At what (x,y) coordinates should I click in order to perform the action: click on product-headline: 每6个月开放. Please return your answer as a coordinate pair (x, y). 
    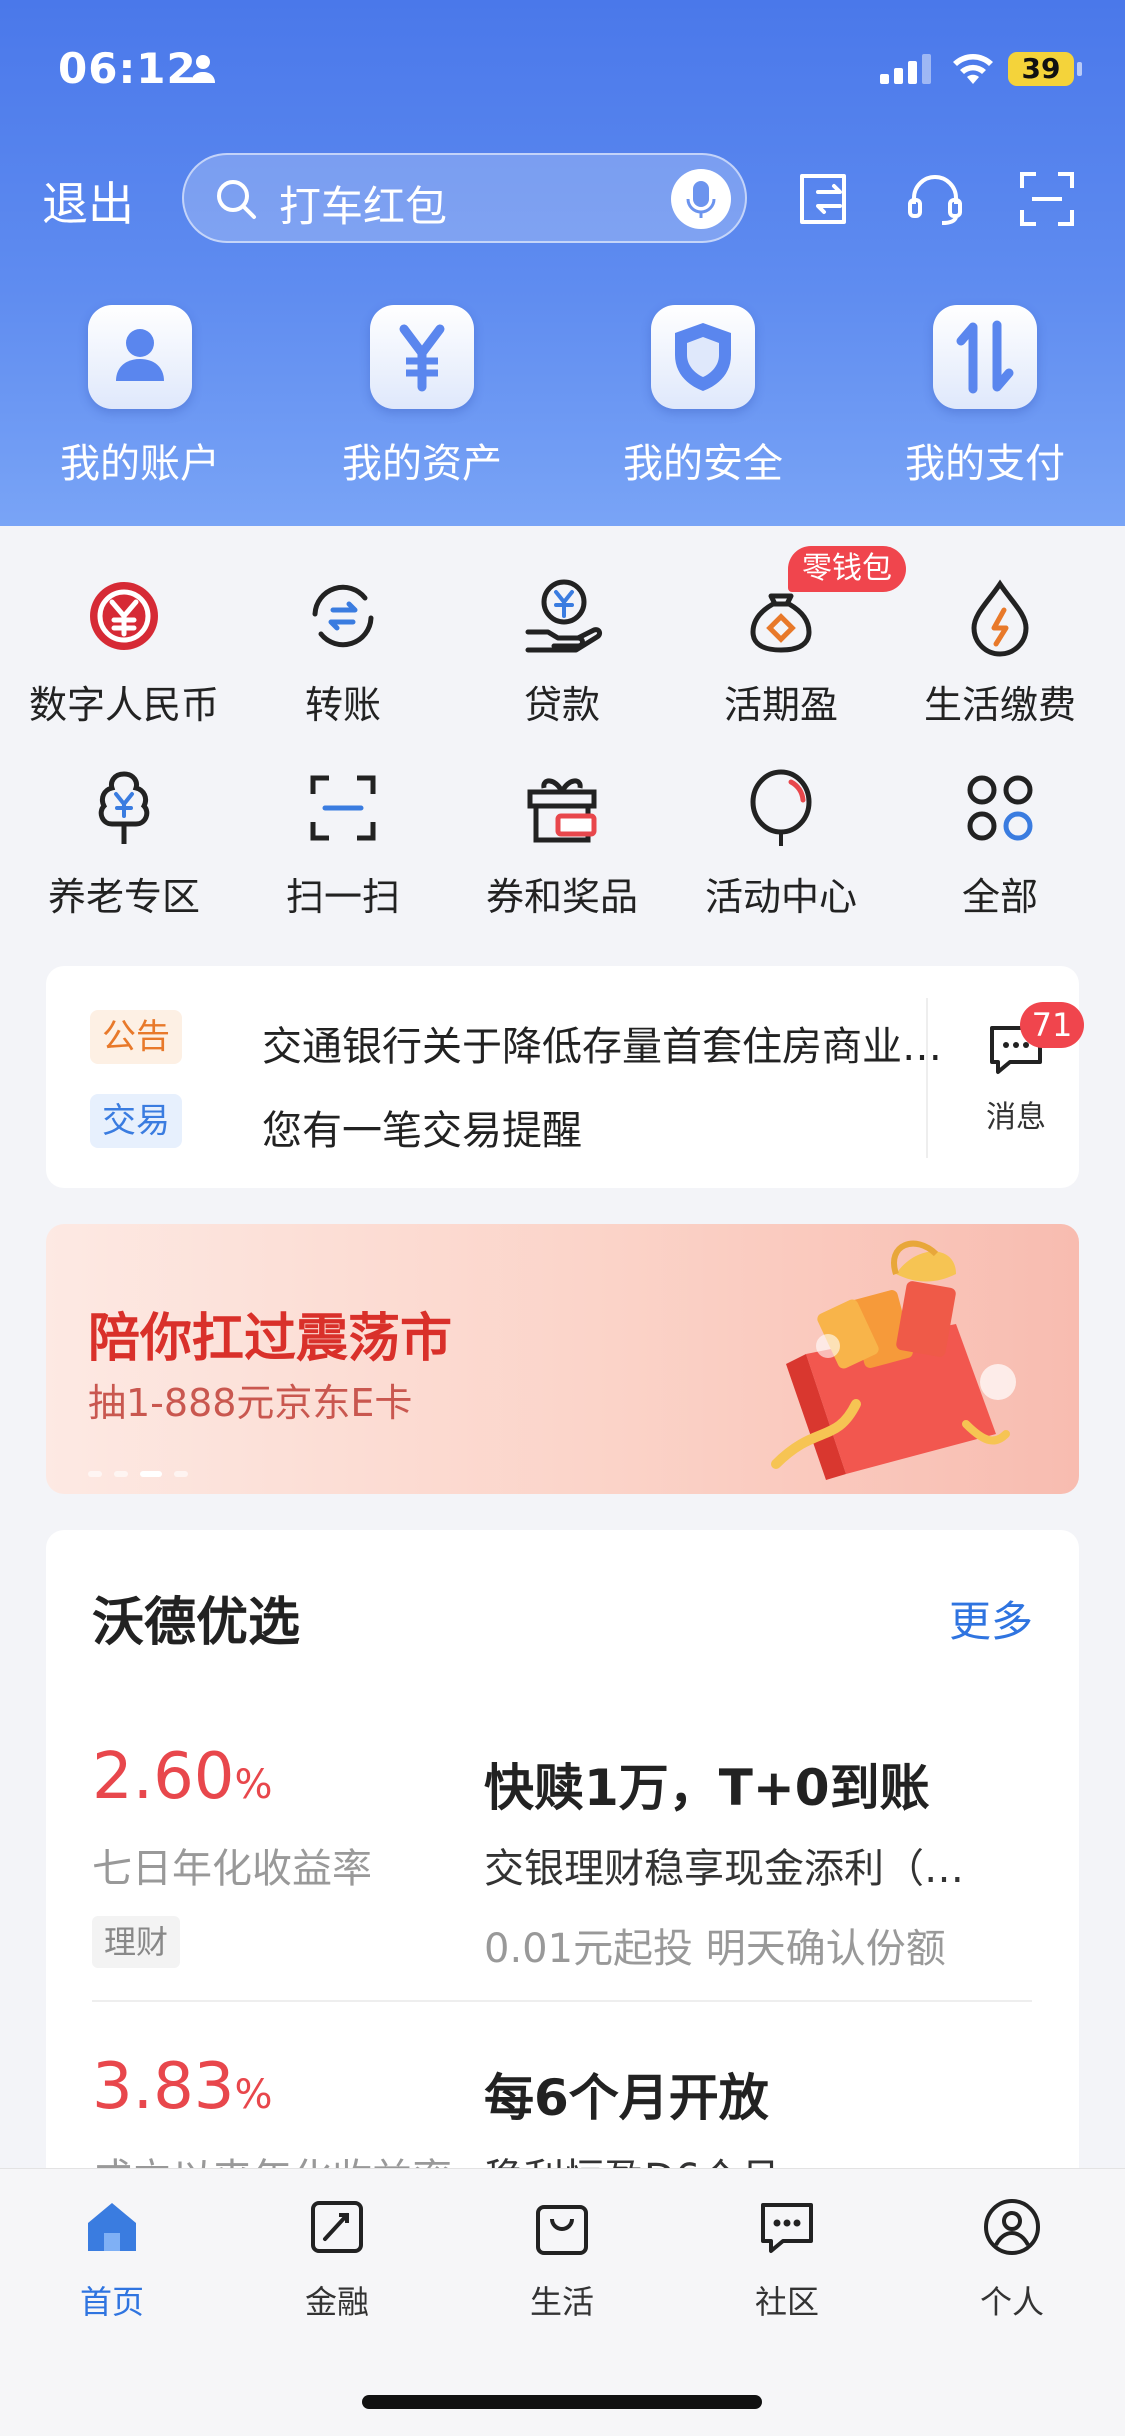
    Looking at the image, I should click on (626, 2098).